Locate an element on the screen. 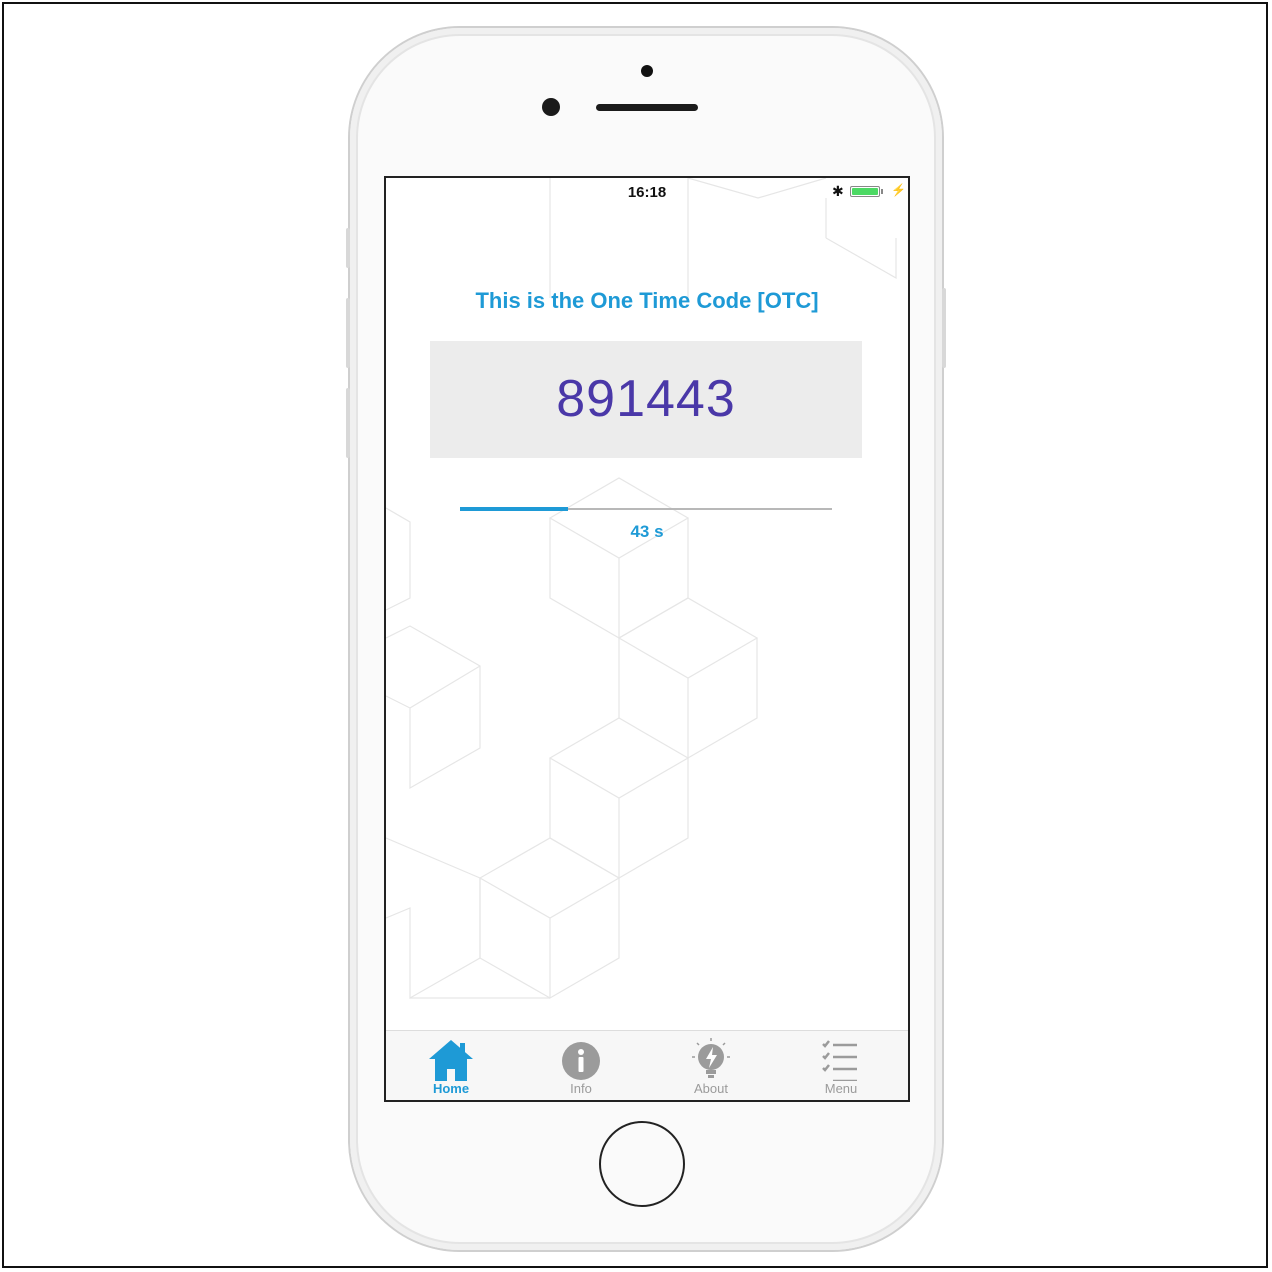 The width and height of the screenshot is (1272, 1272). countdown-progress-bar is located at coordinates (646, 509).